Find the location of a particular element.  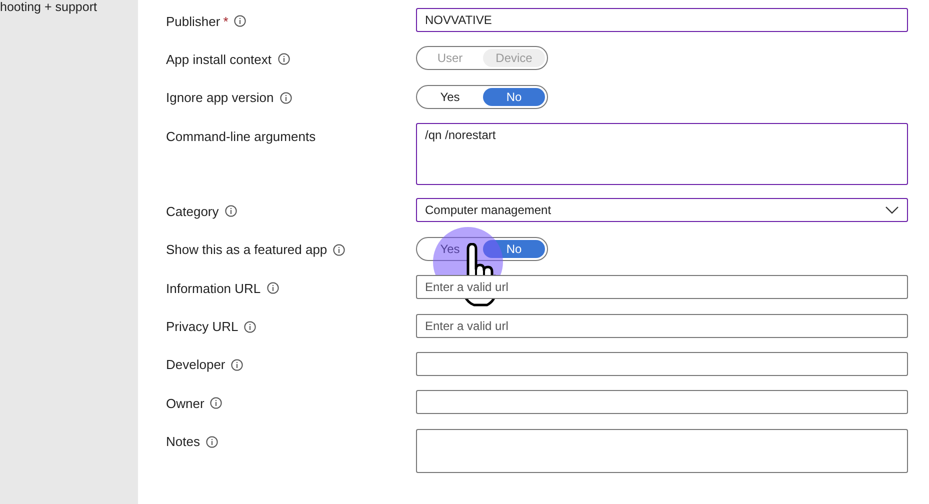

text-field: NOVVATIVE is located at coordinates (662, 20).